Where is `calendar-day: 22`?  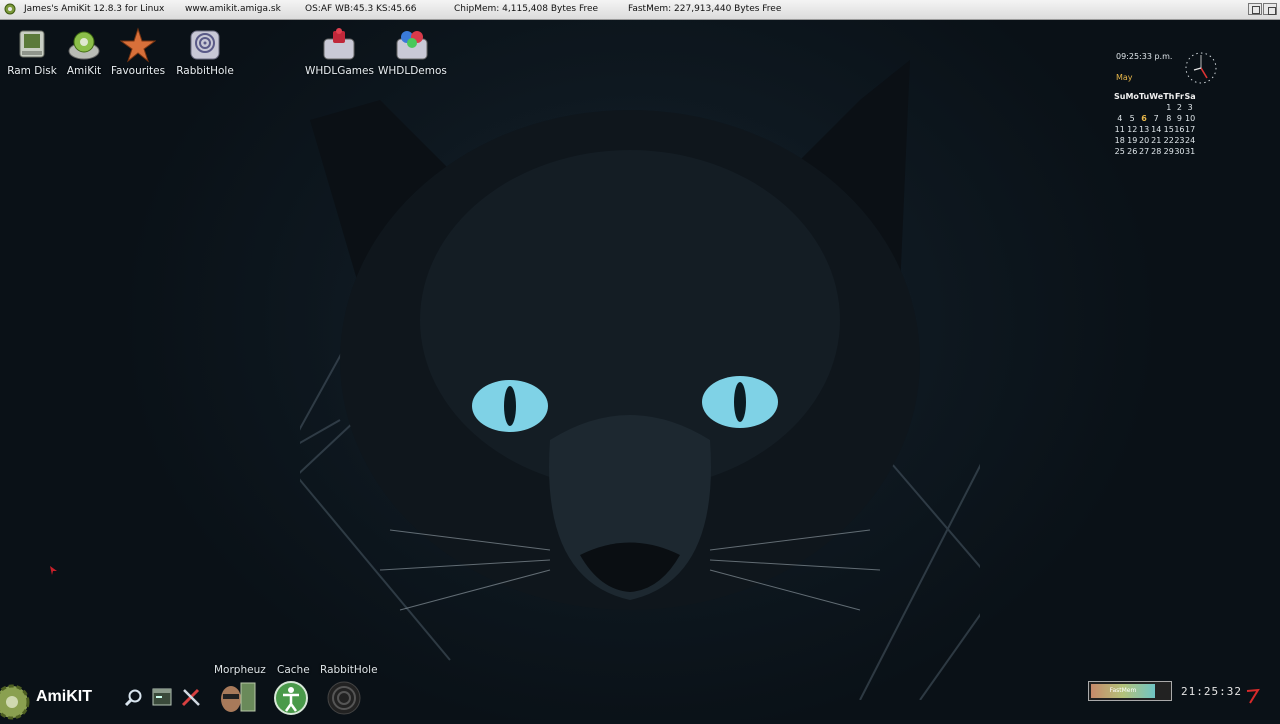 calendar-day: 22 is located at coordinates (1168, 140).